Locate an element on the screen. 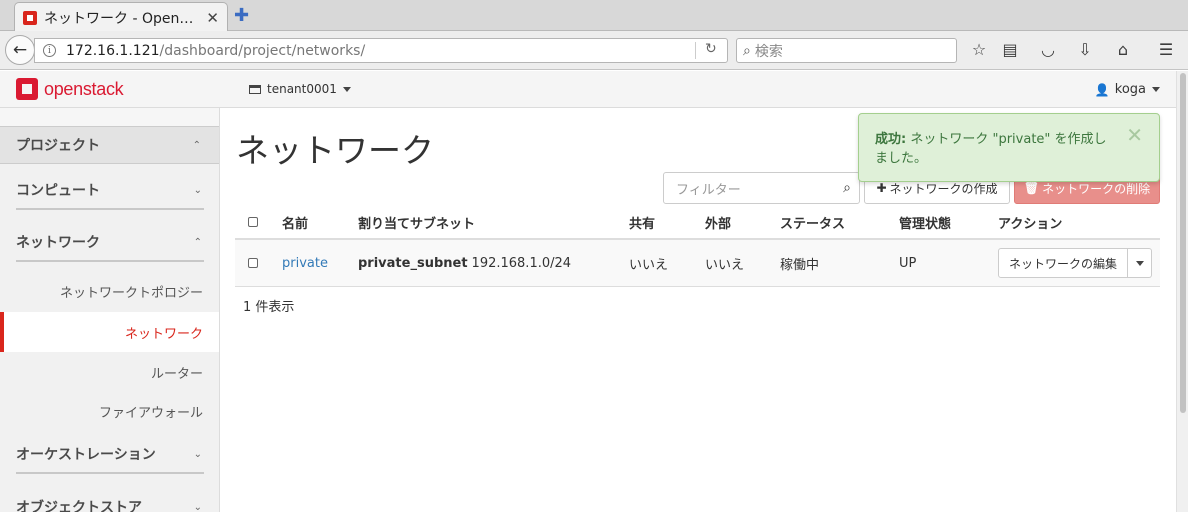 This screenshot has width=1188, height=512. sidebar-group-compute: コンピュート ⌄ is located at coordinates (110, 191).